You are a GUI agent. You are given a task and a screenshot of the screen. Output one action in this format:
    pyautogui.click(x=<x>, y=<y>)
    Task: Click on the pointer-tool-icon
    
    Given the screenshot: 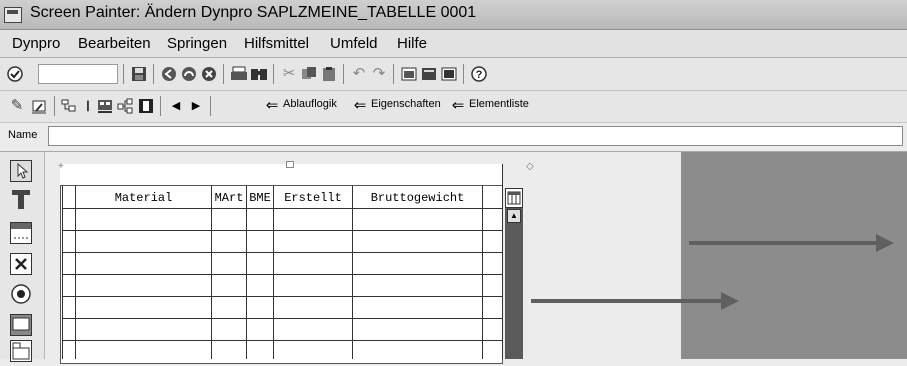 What is the action you would take?
    pyautogui.click(x=21, y=171)
    